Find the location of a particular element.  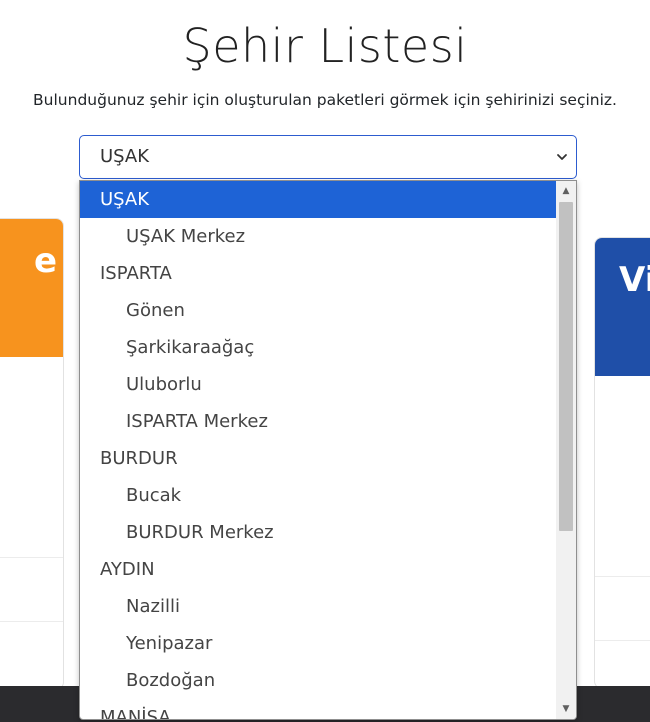

chevron-down-icon is located at coordinates (562, 157).